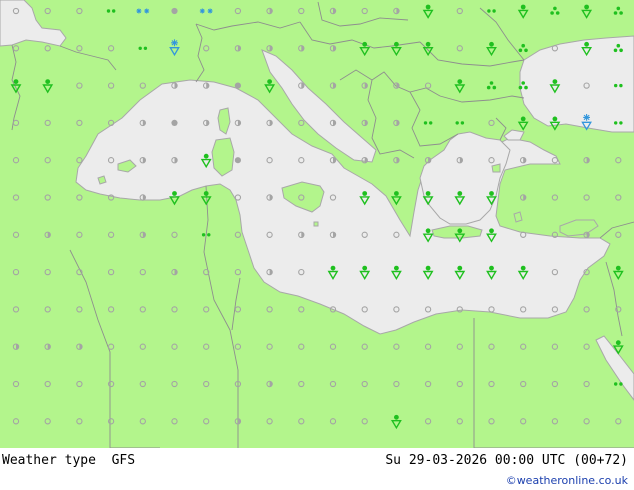  Describe the element at coordinates (496, 168) in the screenshot. I see `lesbos` at that location.